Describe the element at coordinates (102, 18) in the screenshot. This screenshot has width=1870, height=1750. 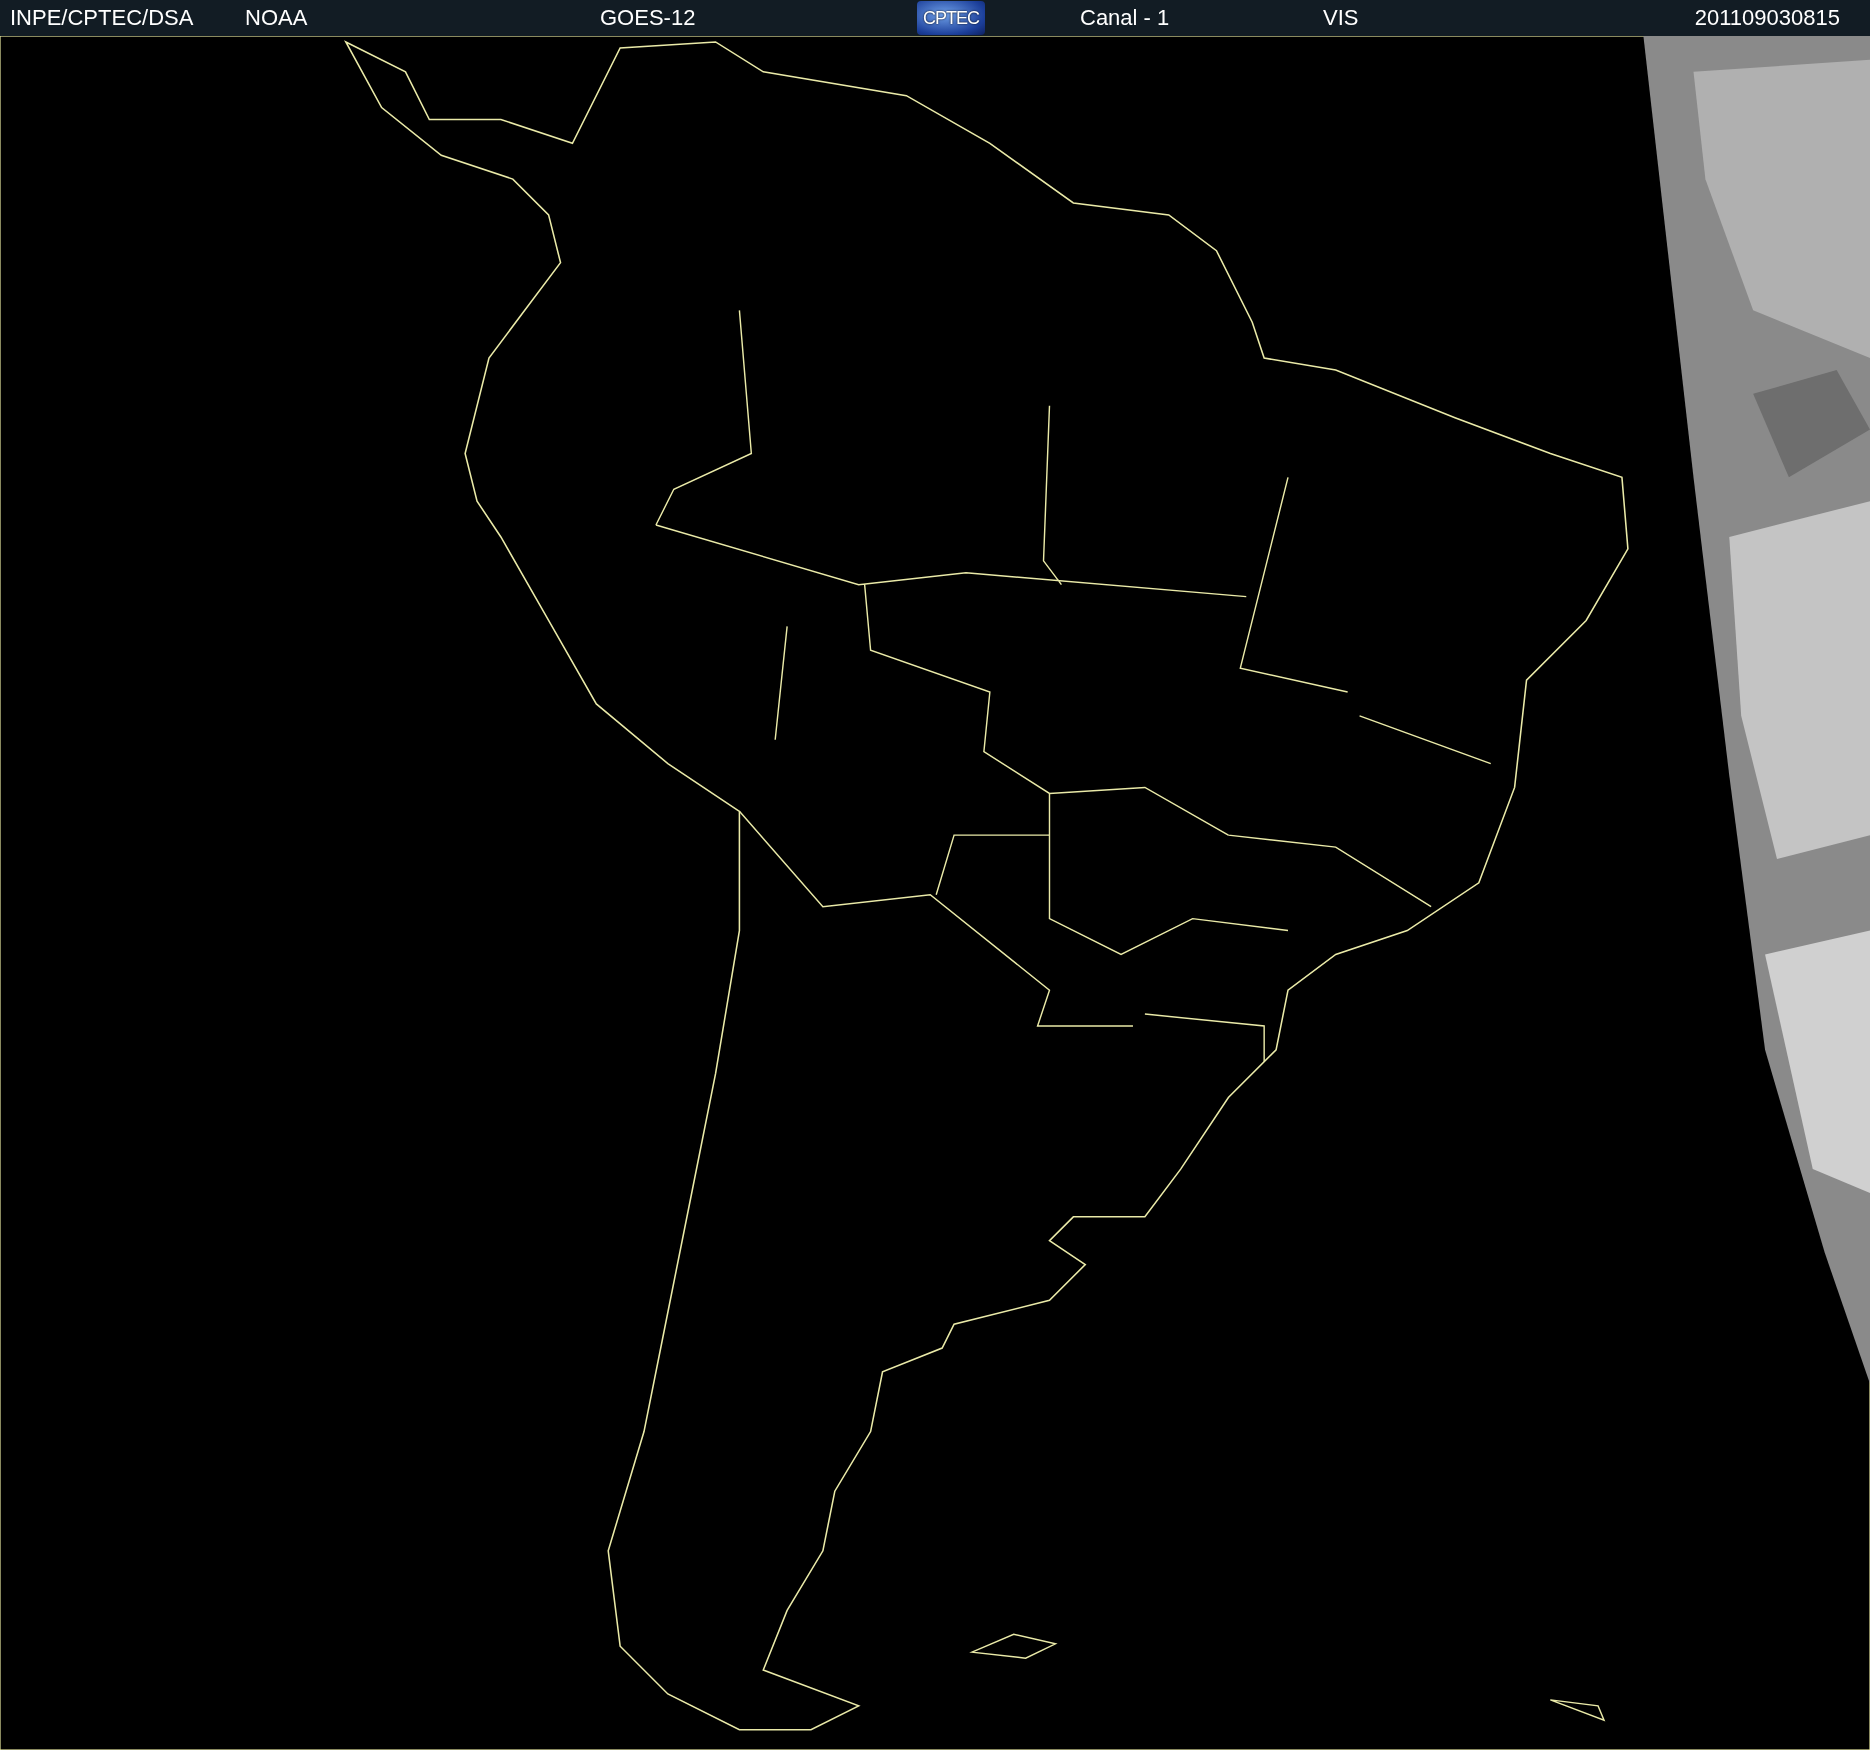
I see `source-label: INPE/CPTEC/DSA` at that location.